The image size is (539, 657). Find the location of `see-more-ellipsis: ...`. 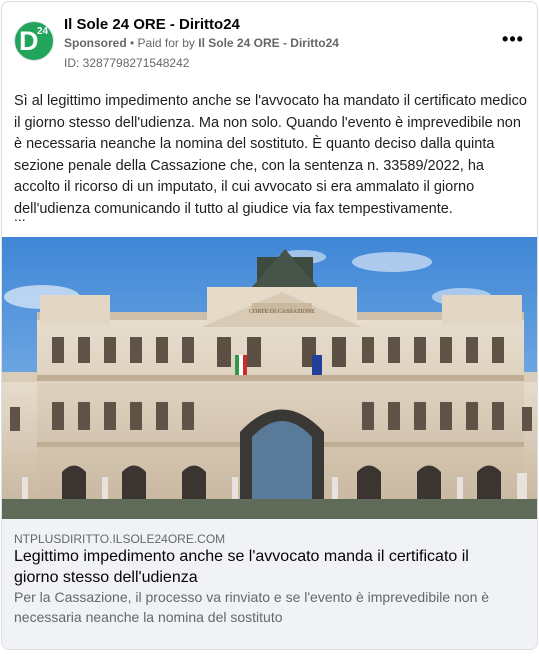

see-more-ellipsis: ... is located at coordinates (20, 216).